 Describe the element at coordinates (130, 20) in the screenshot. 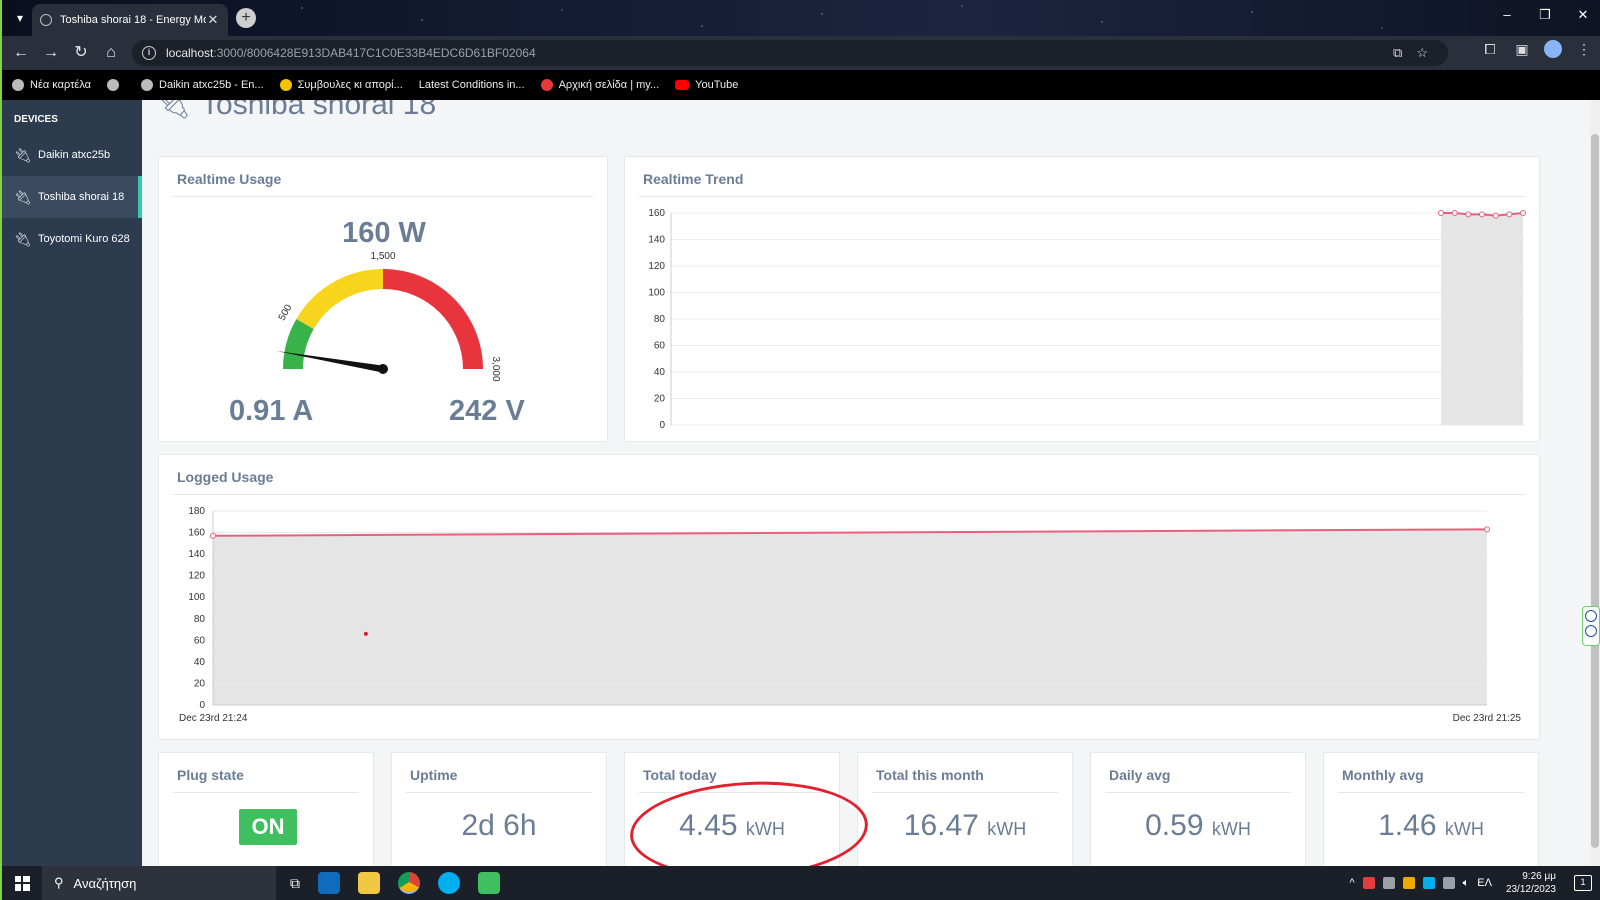

I see `browser-tab: Toshiba shorai 18 - Energy Moni ✕` at that location.